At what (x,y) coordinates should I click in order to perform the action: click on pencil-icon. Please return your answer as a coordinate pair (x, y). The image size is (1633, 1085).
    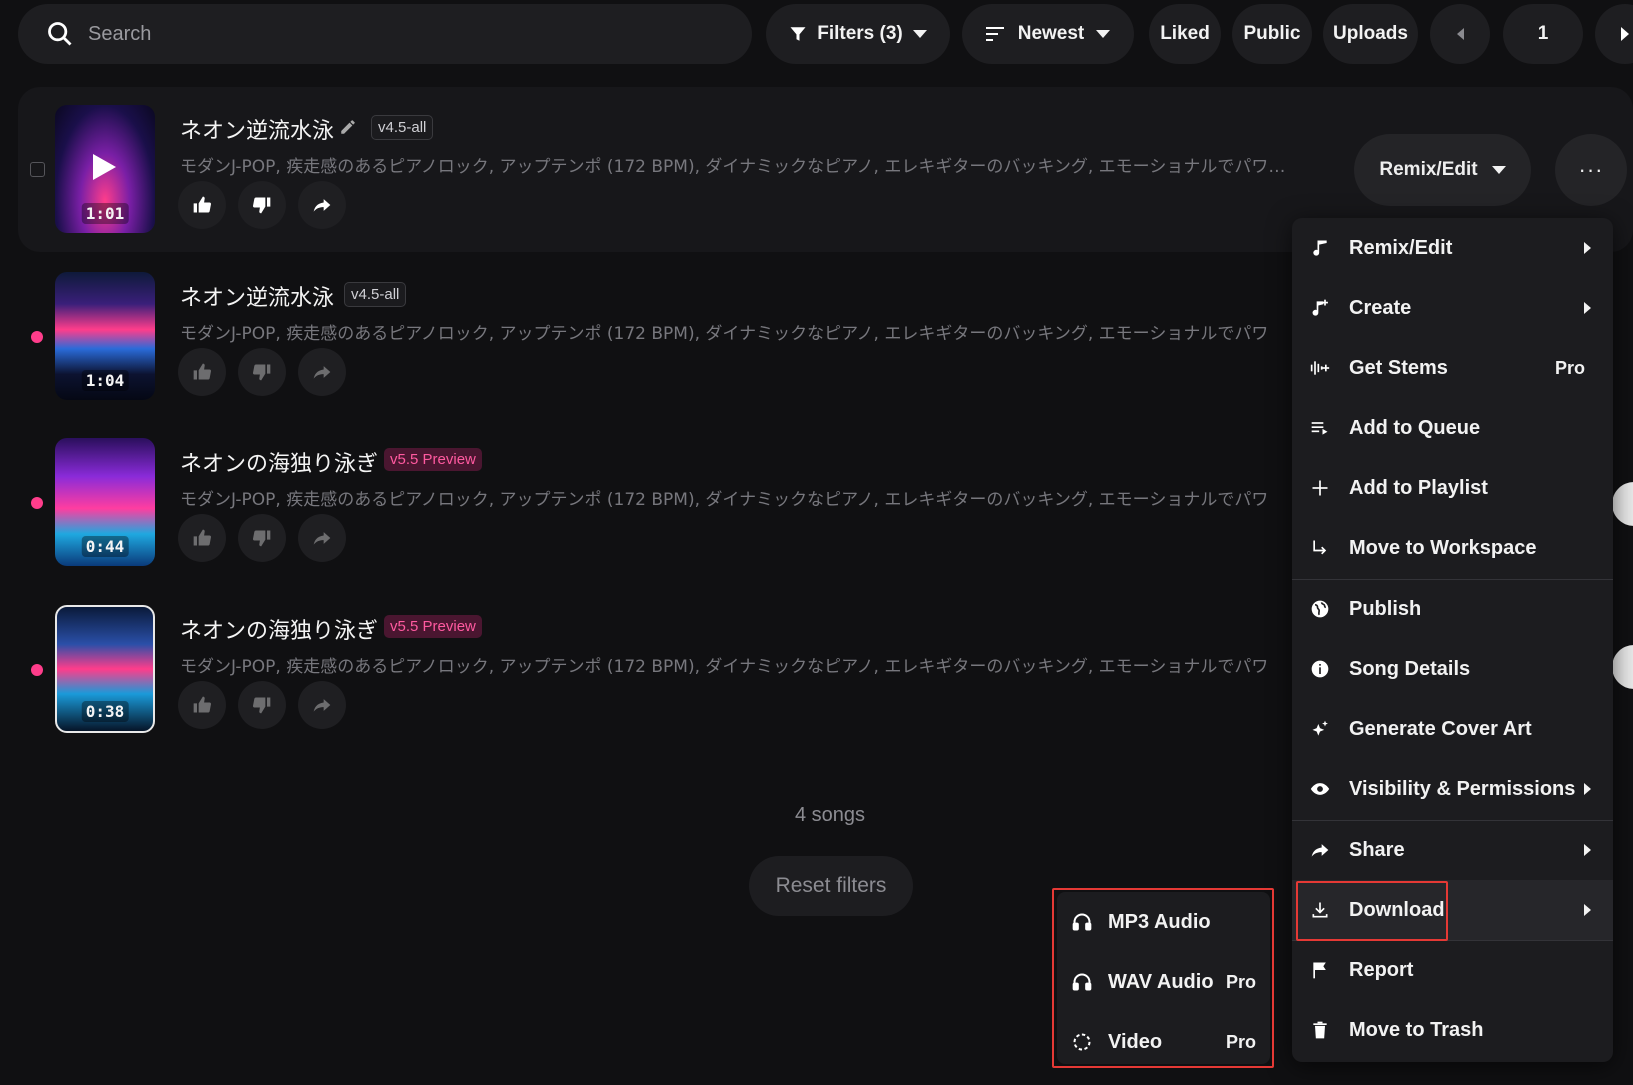
    Looking at the image, I should click on (348, 127).